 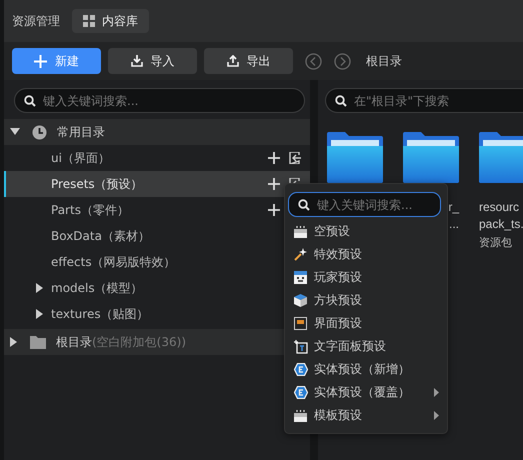 What do you see at coordinates (300, 300) in the screenshot?
I see `cube-icon` at bounding box center [300, 300].